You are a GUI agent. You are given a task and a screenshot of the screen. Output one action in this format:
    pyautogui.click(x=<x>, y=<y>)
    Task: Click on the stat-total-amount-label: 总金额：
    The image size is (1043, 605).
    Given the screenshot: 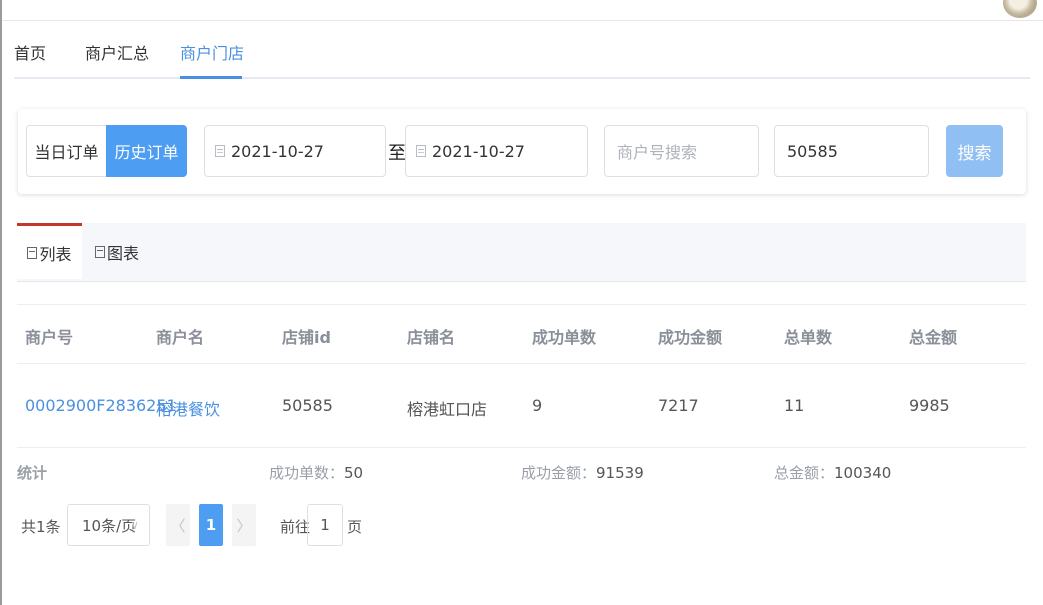 What is the action you would take?
    pyautogui.click(x=804, y=473)
    